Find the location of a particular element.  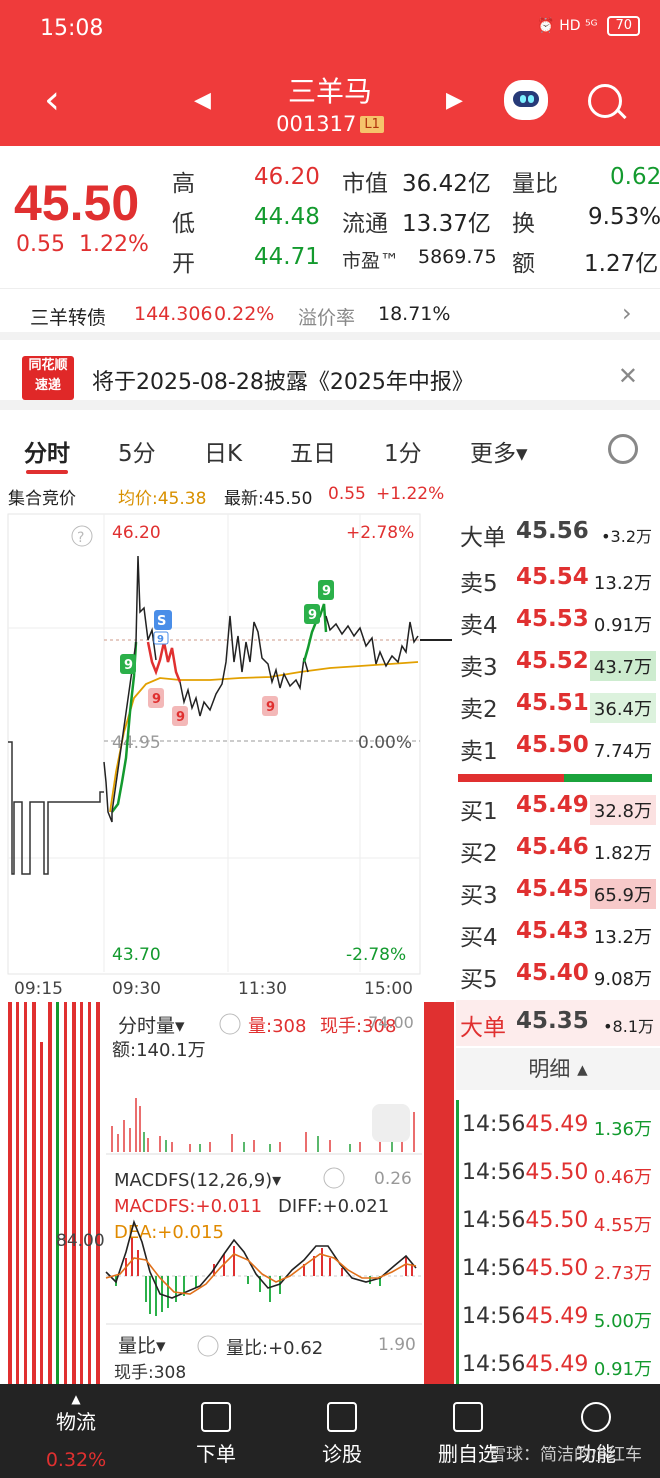

tick-vol: 5.00万 is located at coordinates (622, 1321).